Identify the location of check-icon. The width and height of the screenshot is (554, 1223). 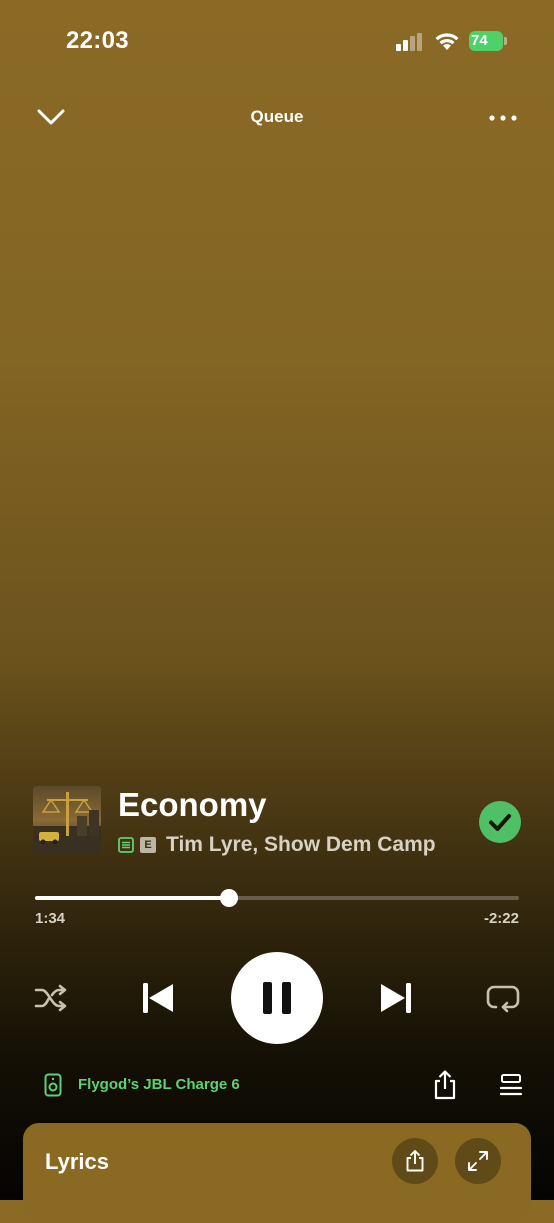
(500, 822).